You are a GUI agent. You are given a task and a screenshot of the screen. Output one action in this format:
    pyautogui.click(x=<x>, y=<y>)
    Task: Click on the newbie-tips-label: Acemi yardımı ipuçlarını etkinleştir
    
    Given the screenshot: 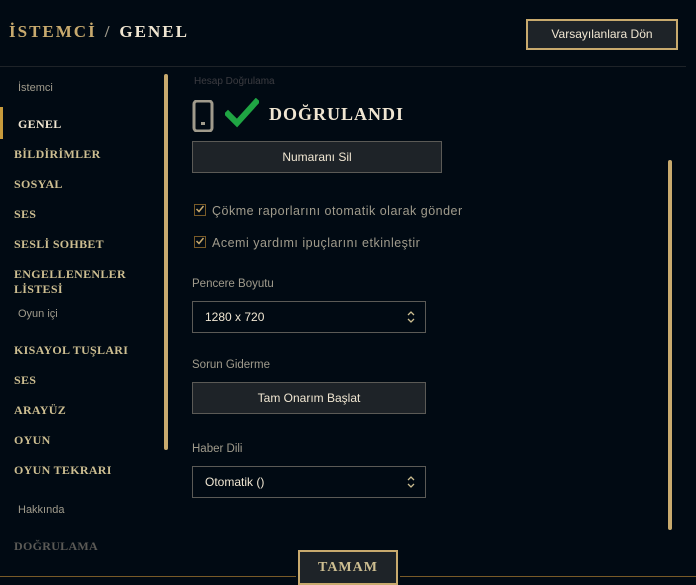 What is the action you would take?
    pyautogui.click(x=316, y=243)
    